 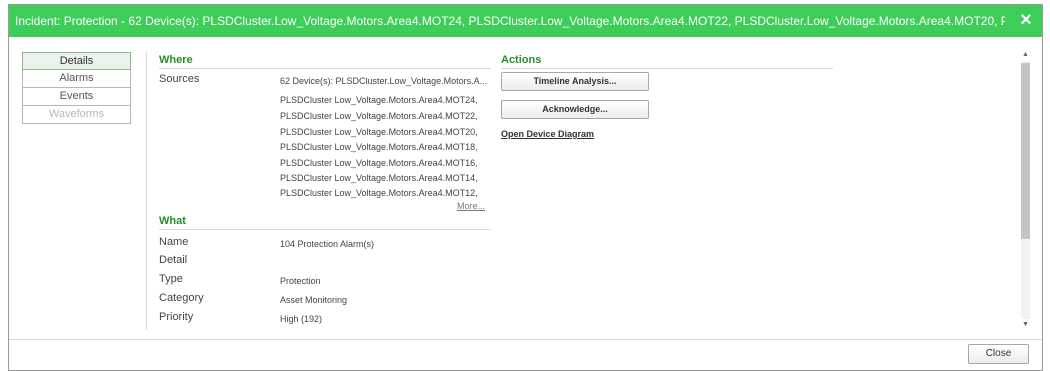 What do you see at coordinates (181, 298) in the screenshot?
I see `category-label: Category` at bounding box center [181, 298].